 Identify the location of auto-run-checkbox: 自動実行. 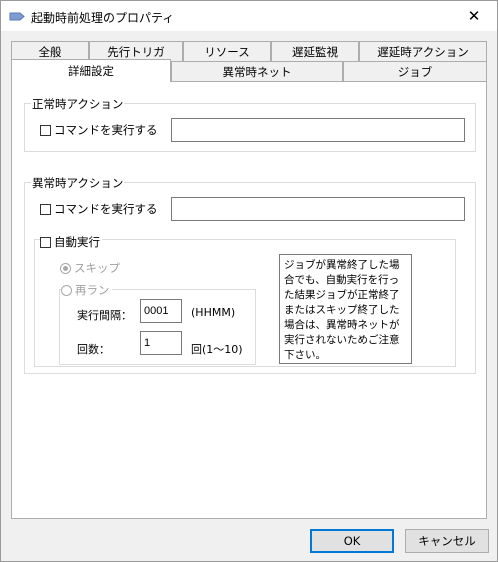
(71, 242).